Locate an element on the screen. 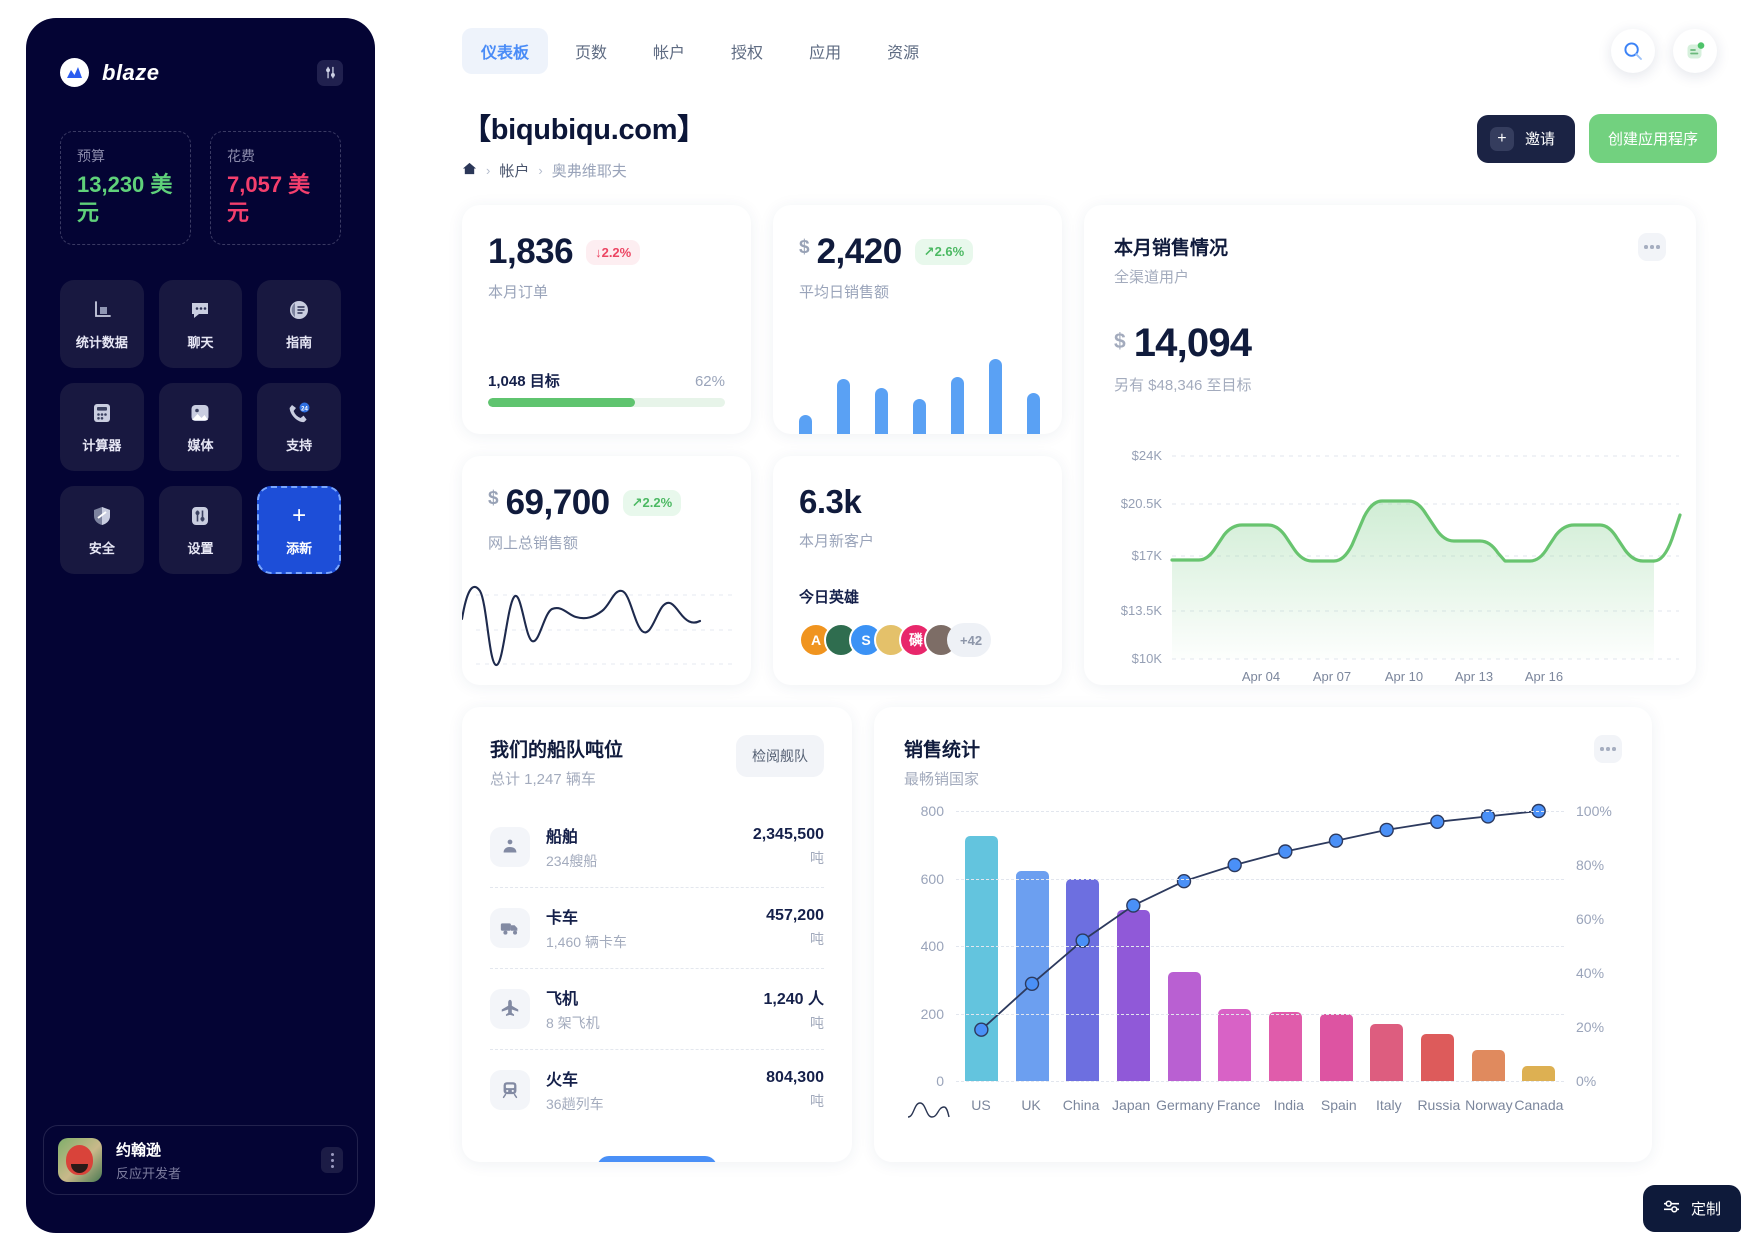 The image size is (1753, 1246). kpi-orders-progress-bar is located at coordinates (606, 402).